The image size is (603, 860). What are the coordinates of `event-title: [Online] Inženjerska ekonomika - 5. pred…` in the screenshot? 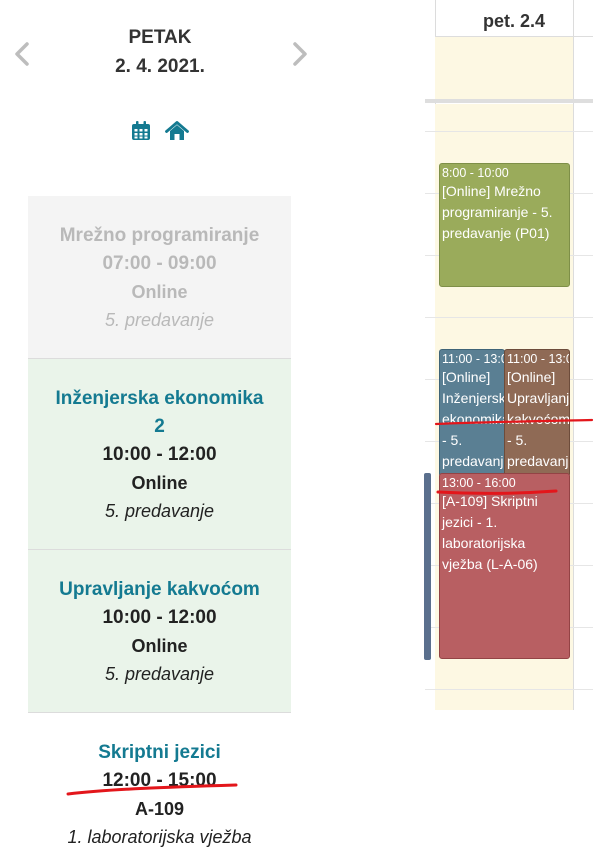 It's located at (473, 419).